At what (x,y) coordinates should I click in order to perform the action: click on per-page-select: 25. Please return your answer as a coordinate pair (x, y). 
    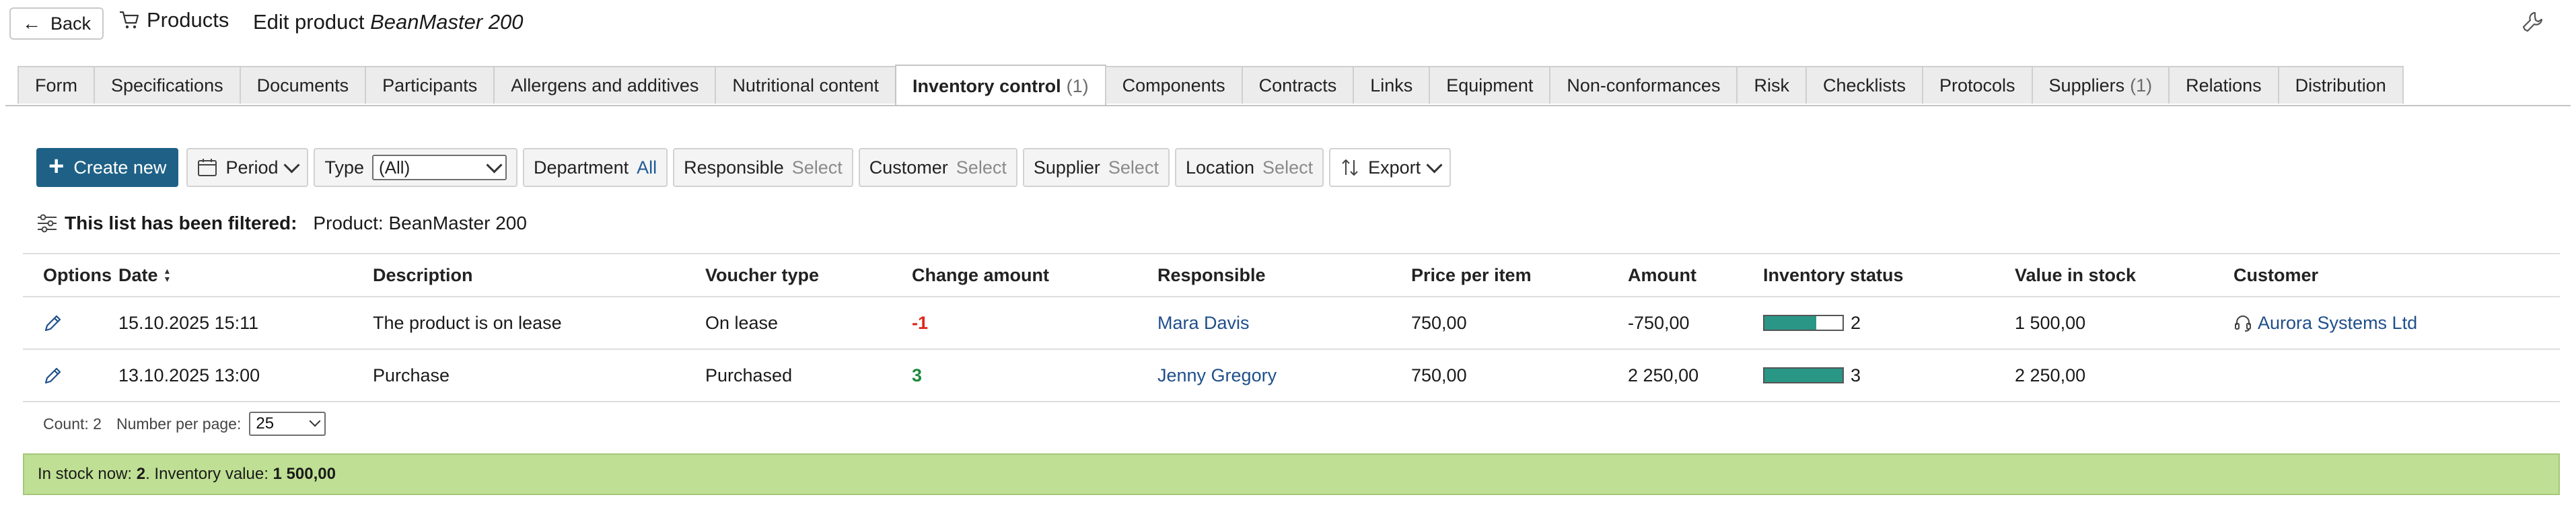
    Looking at the image, I should click on (287, 424).